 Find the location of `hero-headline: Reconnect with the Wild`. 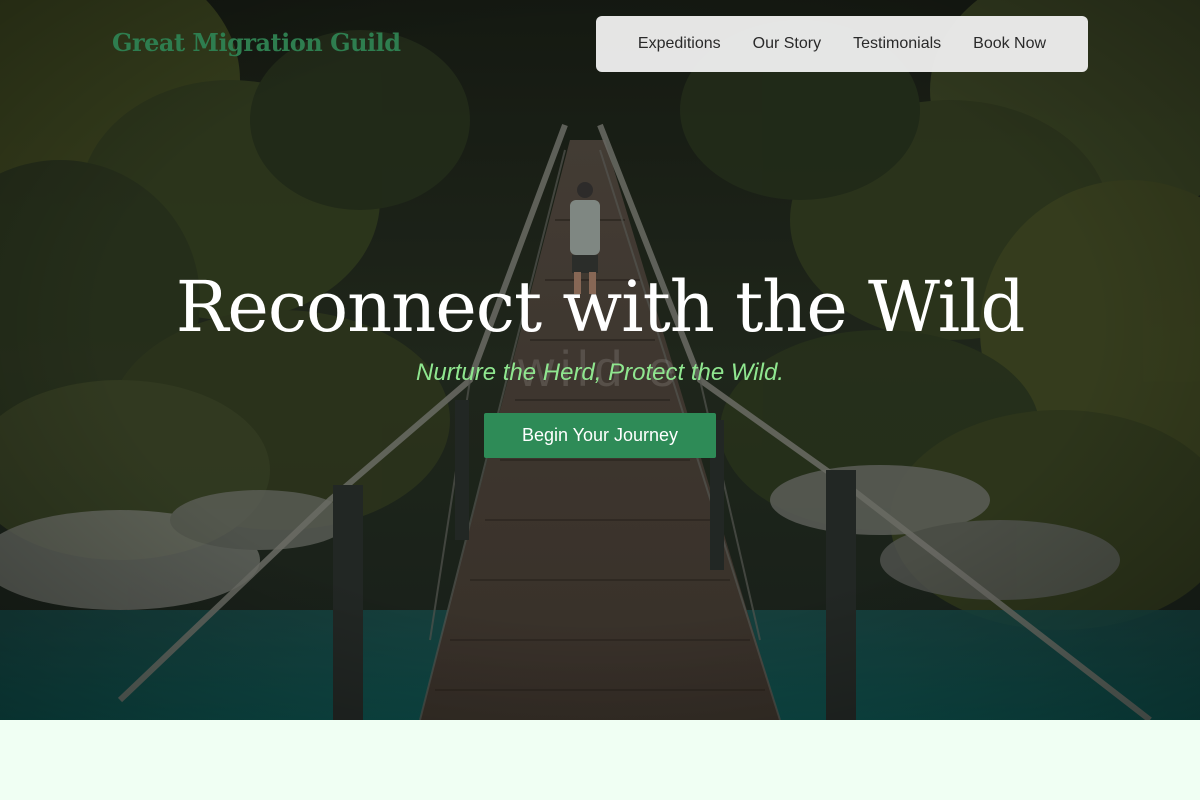

hero-headline: Reconnect with the Wild is located at coordinates (600, 307).